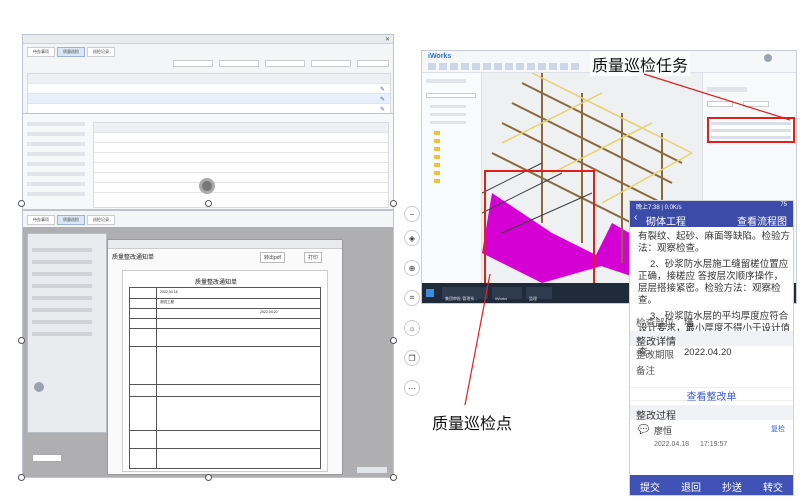  Describe the element at coordinates (451, 95) in the screenshot. I see `tree-search-input` at that location.